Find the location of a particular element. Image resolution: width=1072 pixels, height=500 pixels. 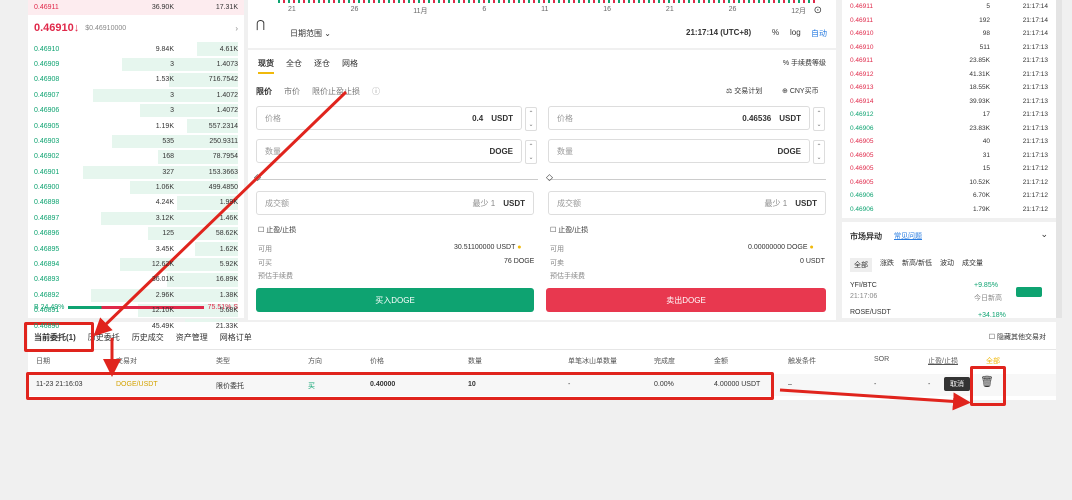

bid-total: 58.62K is located at coordinates (226, 234).